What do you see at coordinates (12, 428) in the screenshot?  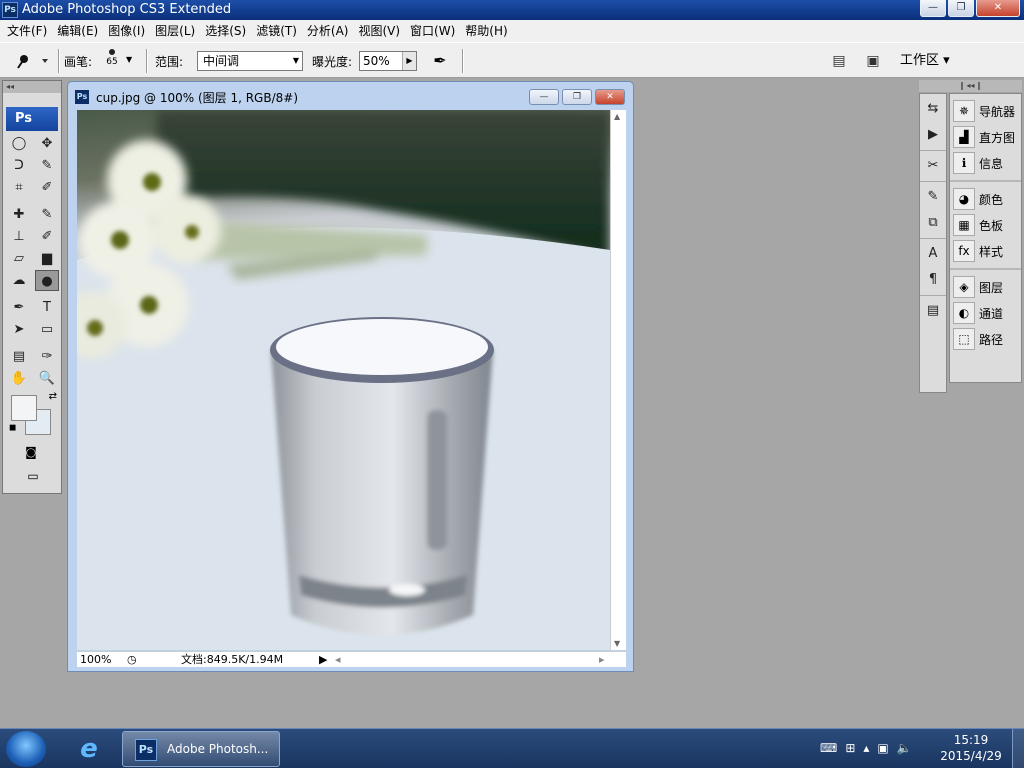 I see `default-colors-icon: ◼` at bounding box center [12, 428].